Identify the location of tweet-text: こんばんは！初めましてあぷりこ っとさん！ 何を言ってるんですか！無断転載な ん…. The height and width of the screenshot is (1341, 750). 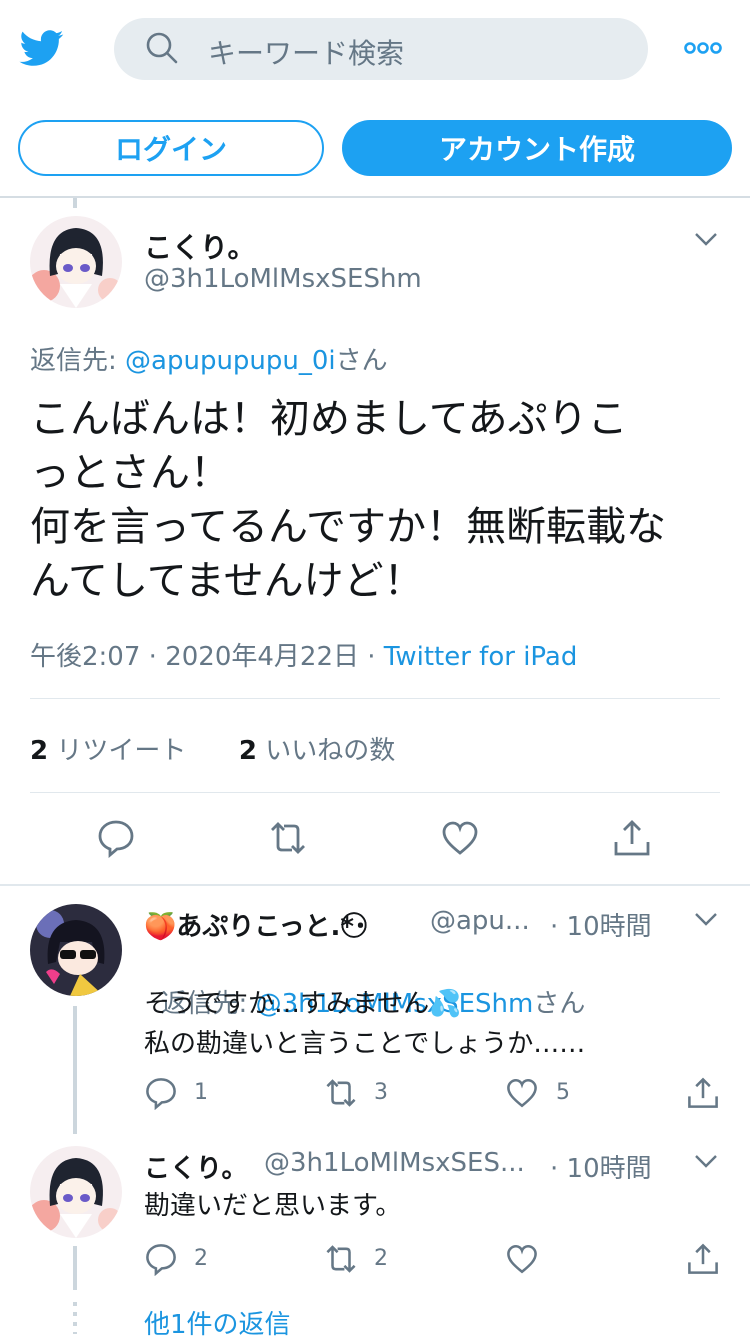
(348, 500).